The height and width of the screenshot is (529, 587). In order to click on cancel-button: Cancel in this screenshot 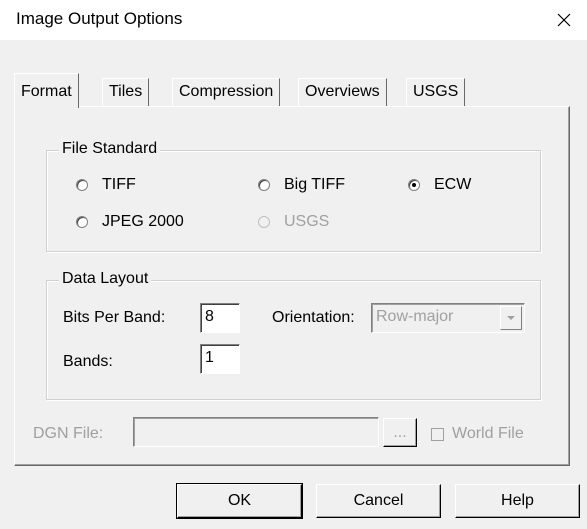, I will do `click(378, 501)`.